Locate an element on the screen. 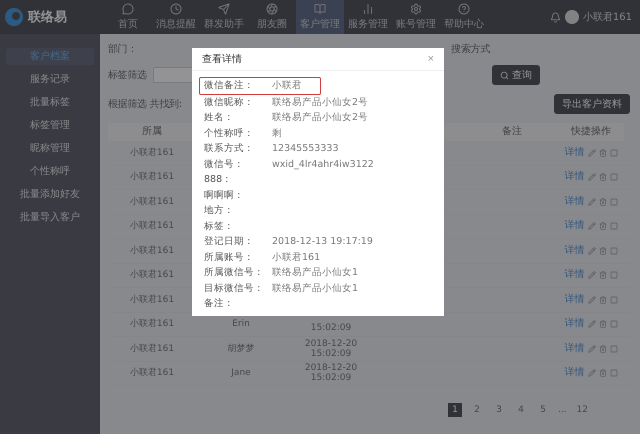 Image resolution: width=640 pixels, height=434 pixels. brand-name: 联络易 is located at coordinates (47, 17).